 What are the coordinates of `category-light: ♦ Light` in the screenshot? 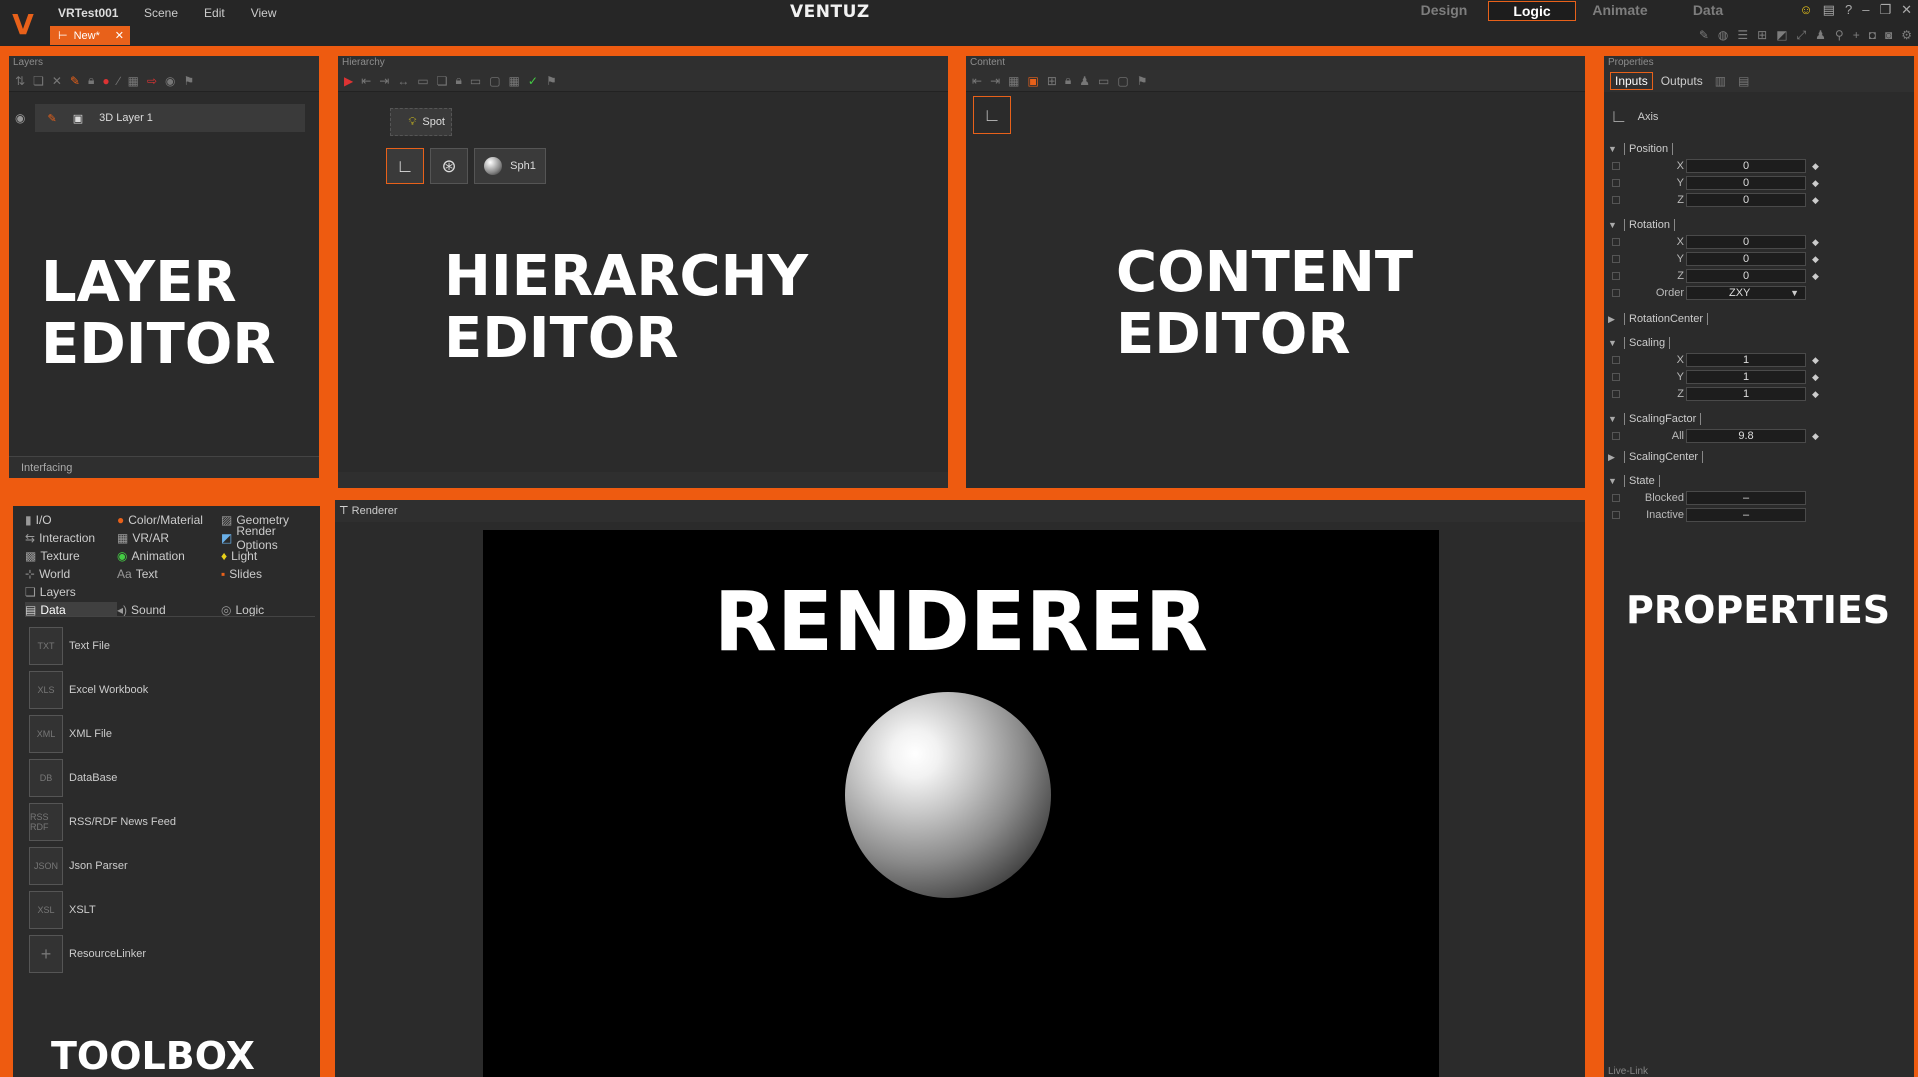 It's located at (268, 555).